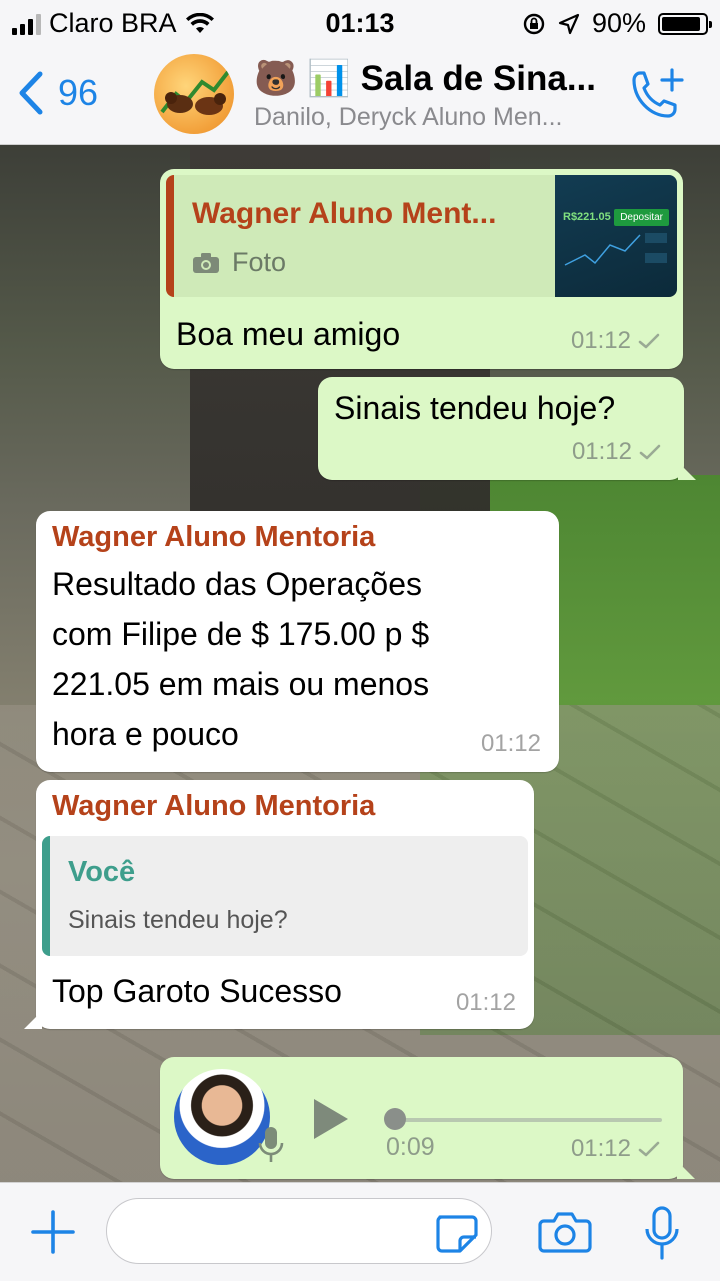 Image resolution: width=720 pixels, height=1281 pixels. Describe the element at coordinates (456, 1233) in the screenshot. I see `sticker-icon` at that location.